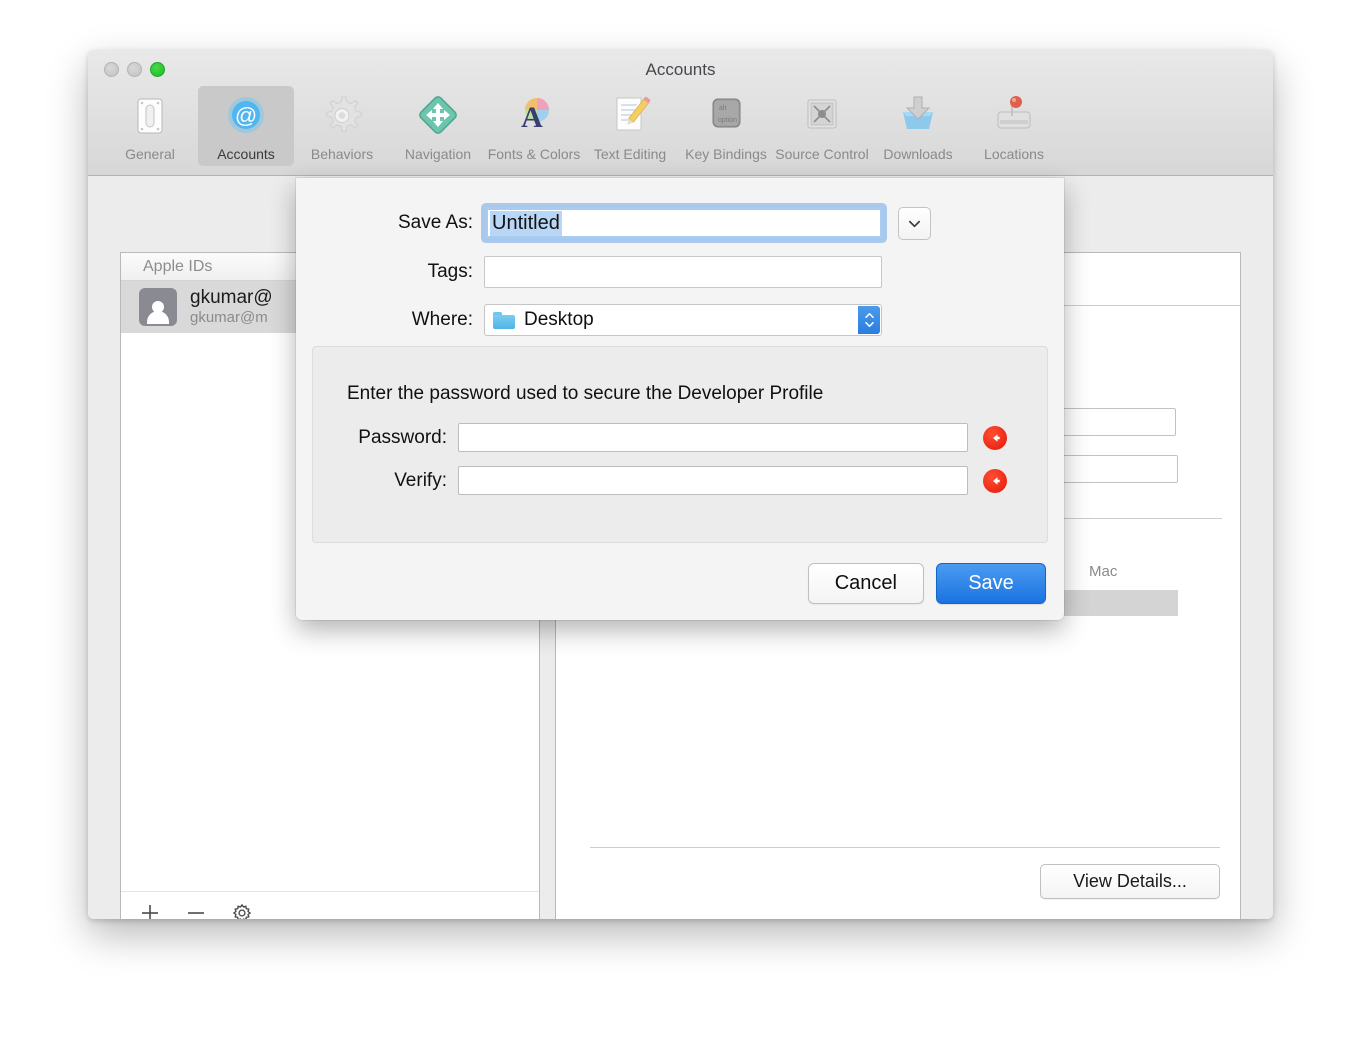 The width and height of the screenshot is (1360, 1048). Describe the element at coordinates (905, 847) in the screenshot. I see `detail-divider-bottom` at that location.